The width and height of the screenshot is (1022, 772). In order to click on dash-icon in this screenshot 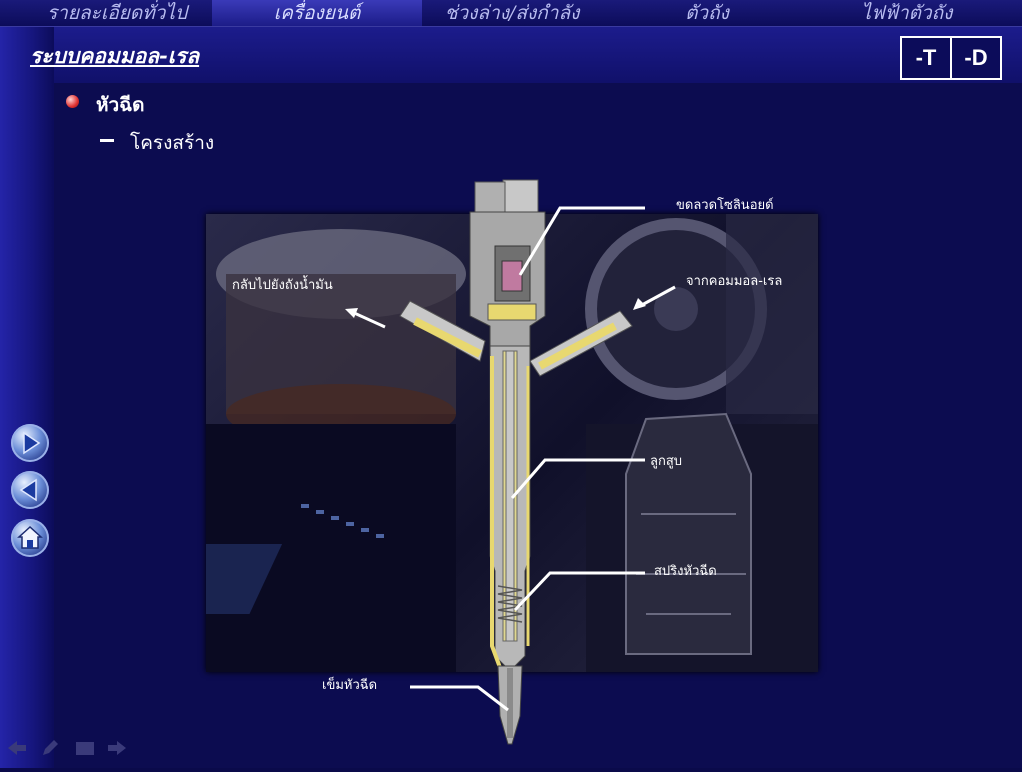, I will do `click(107, 140)`.